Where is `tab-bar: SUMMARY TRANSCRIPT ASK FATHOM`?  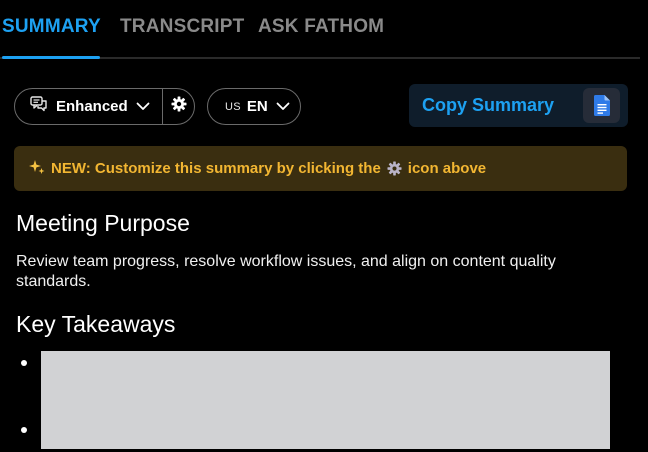
tab-bar: SUMMARY TRANSCRIPT ASK FATHOM is located at coordinates (320, 29).